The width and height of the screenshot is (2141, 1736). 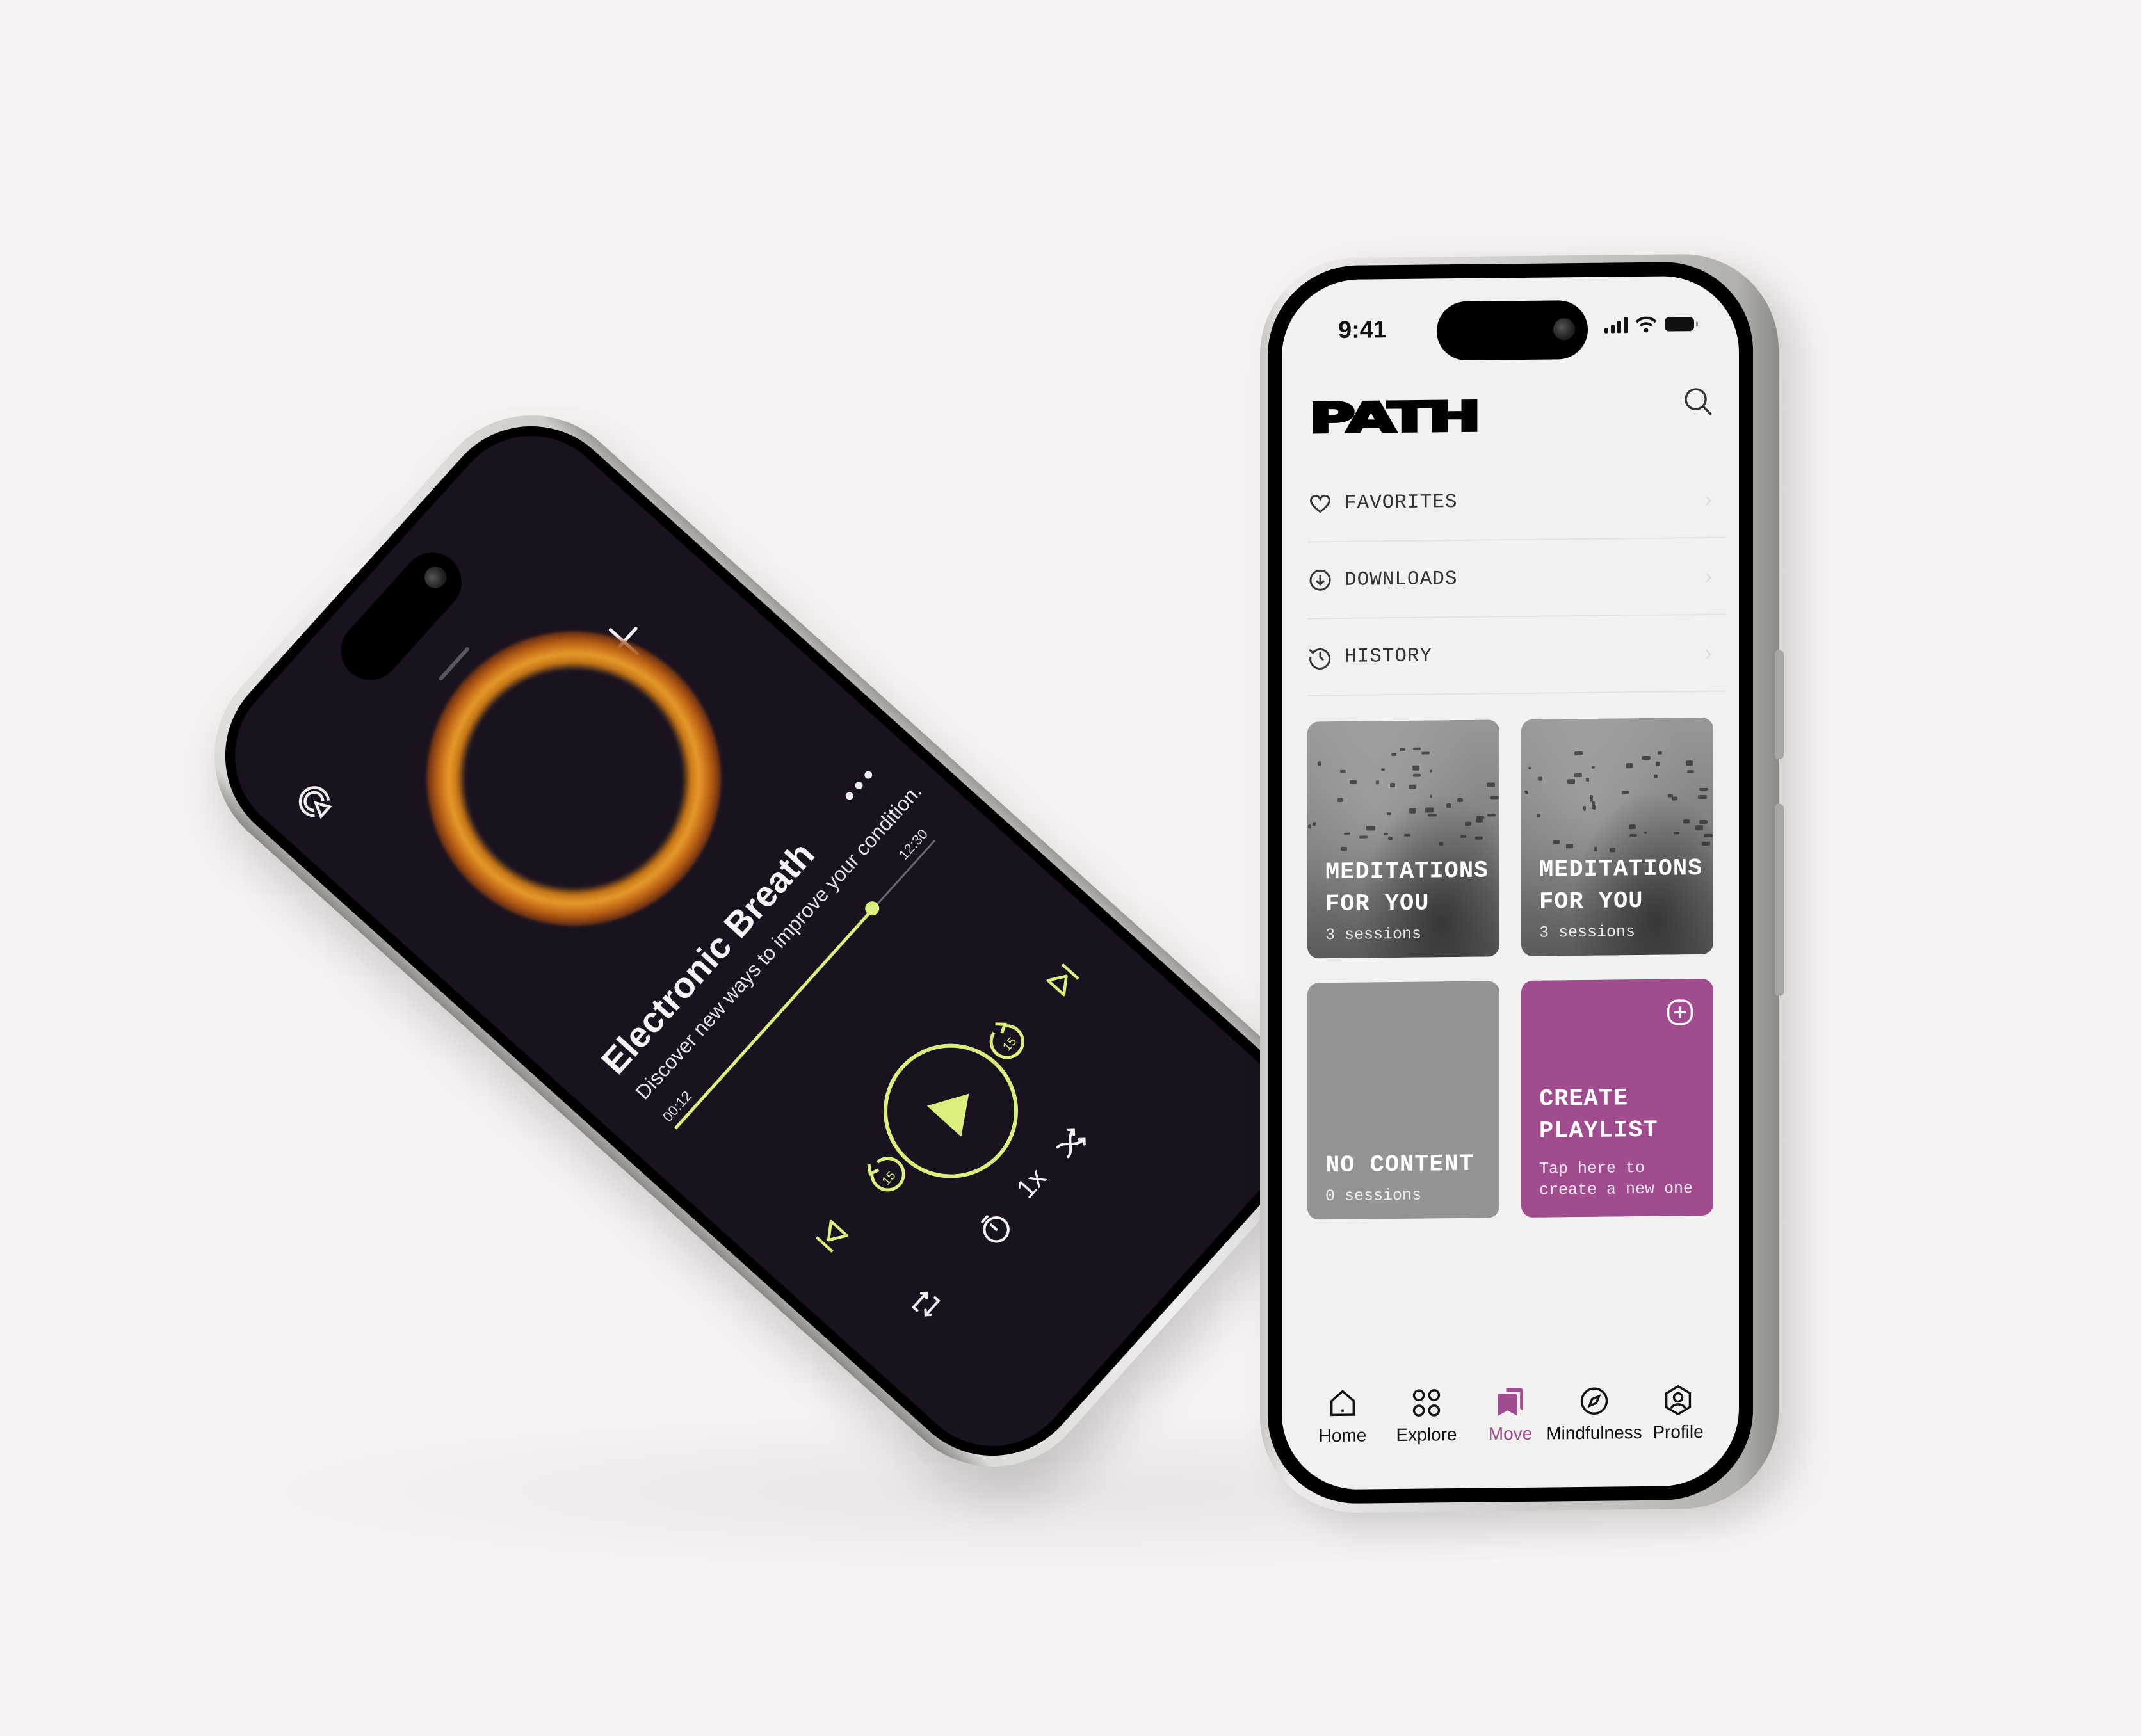 I want to click on repeat-icon, so click(x=926, y=1304).